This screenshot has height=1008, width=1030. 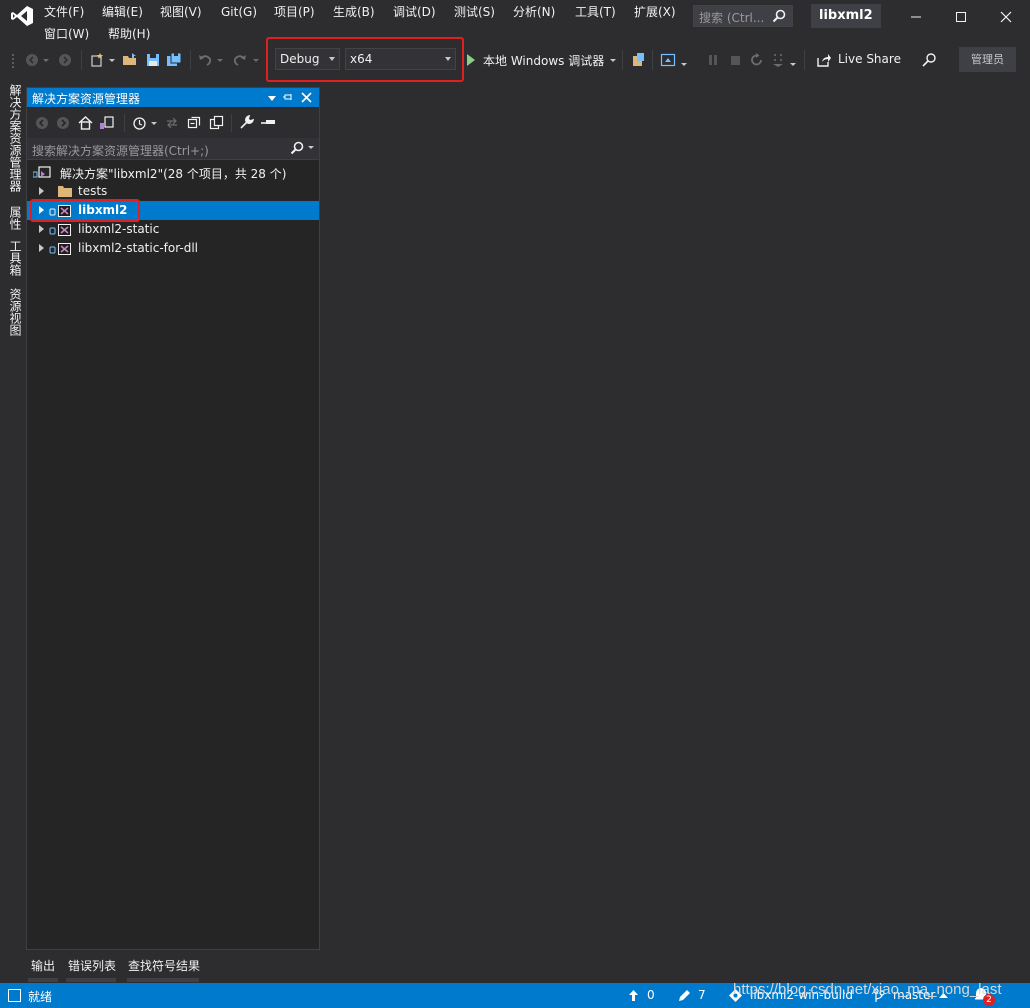 What do you see at coordinates (246, 122) in the screenshot?
I see `properties-wrench-icon` at bounding box center [246, 122].